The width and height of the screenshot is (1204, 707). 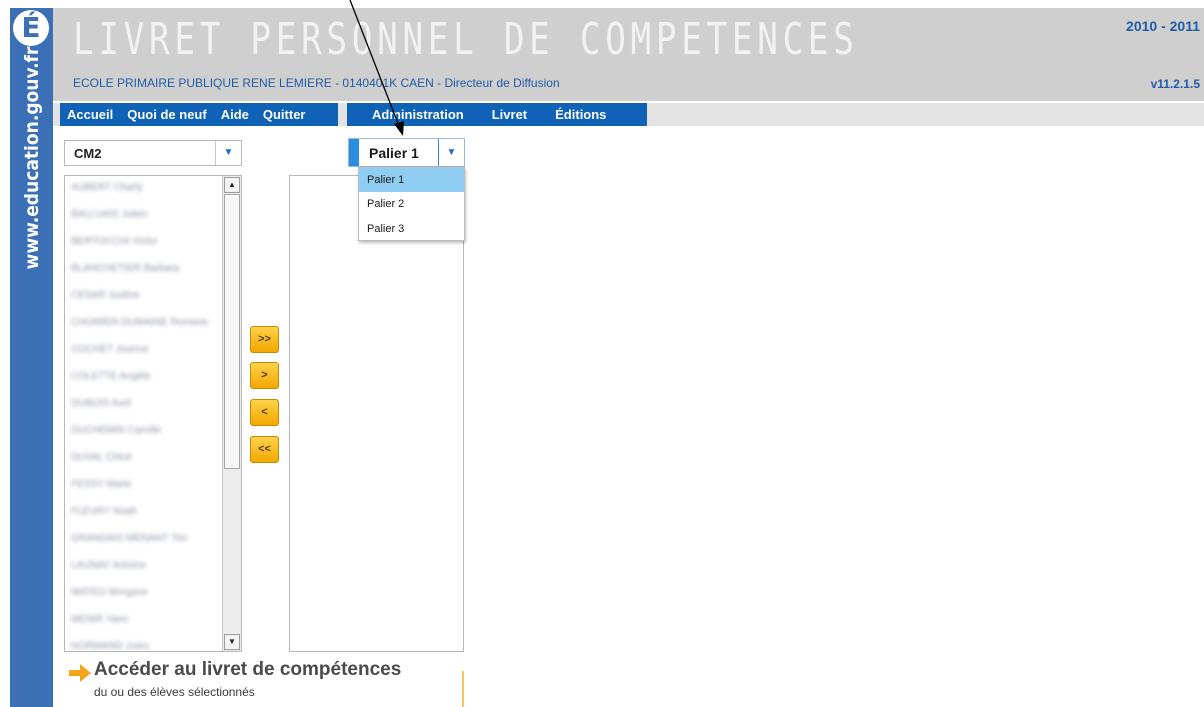 I want to click on student-list-item: AUBERT Charly, so click(x=107, y=189).